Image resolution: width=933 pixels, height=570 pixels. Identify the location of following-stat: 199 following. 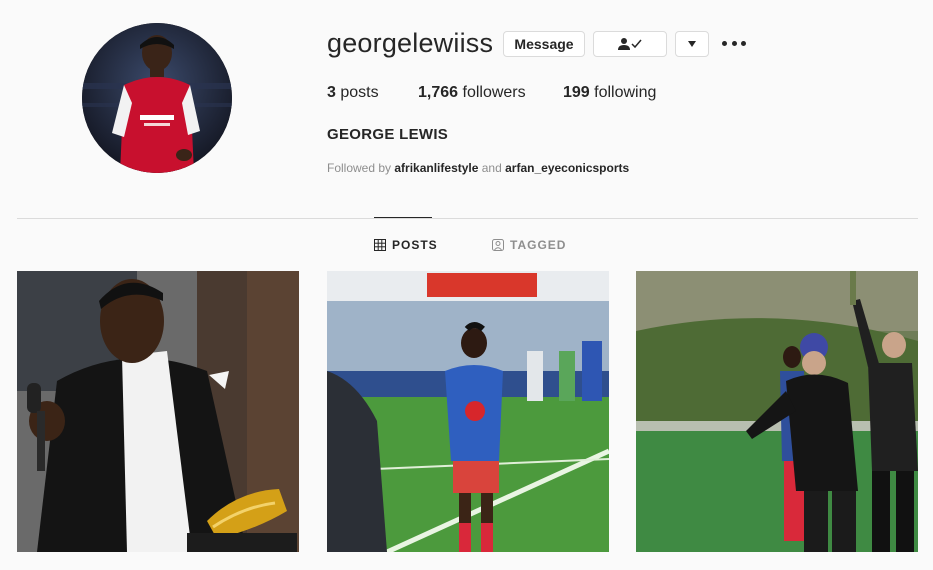
(609, 93).